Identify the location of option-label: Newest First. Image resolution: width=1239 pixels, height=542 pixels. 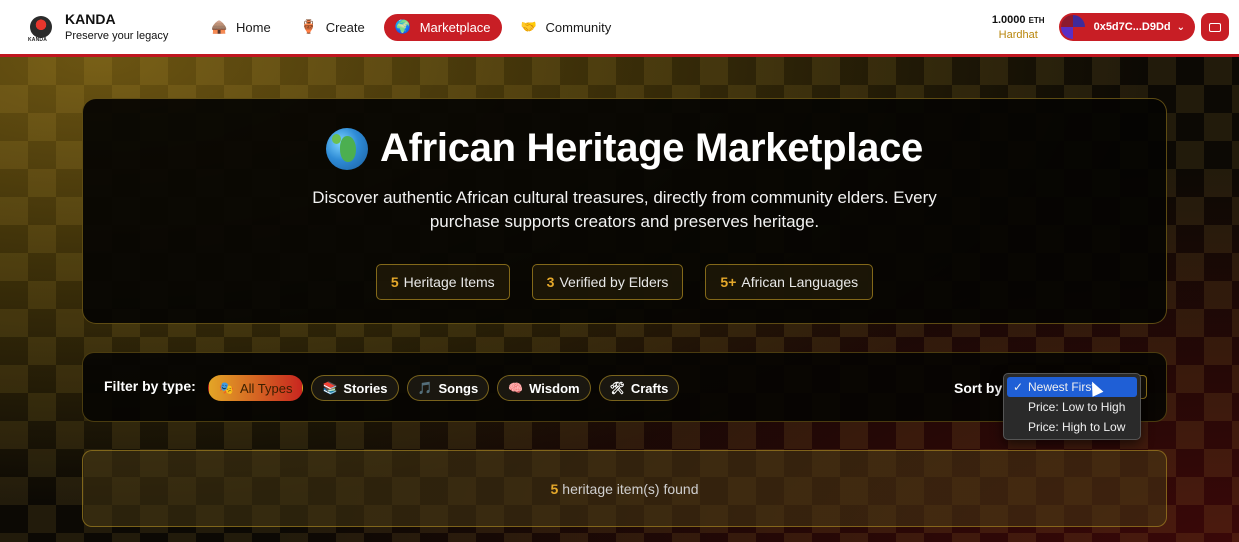
(1061, 387).